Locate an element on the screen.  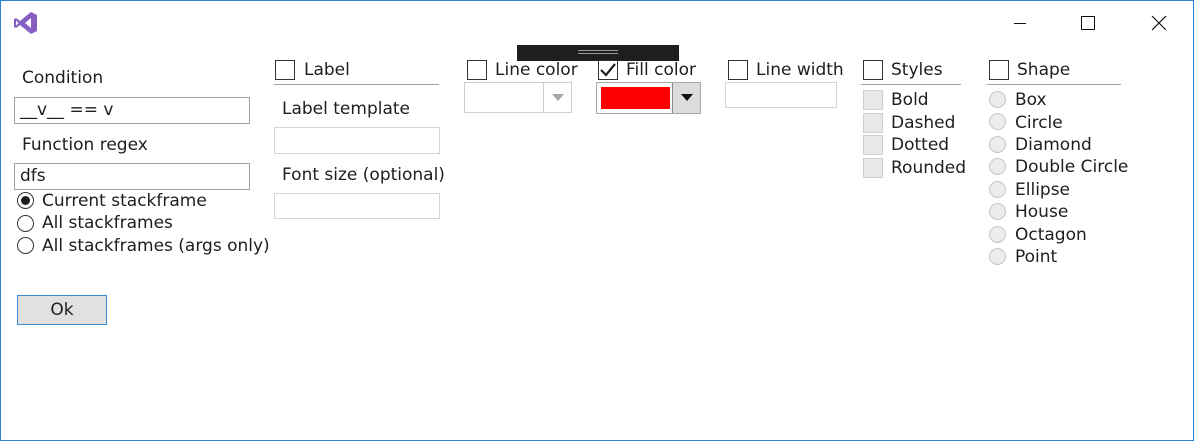
label-template-input is located at coordinates (357, 140).